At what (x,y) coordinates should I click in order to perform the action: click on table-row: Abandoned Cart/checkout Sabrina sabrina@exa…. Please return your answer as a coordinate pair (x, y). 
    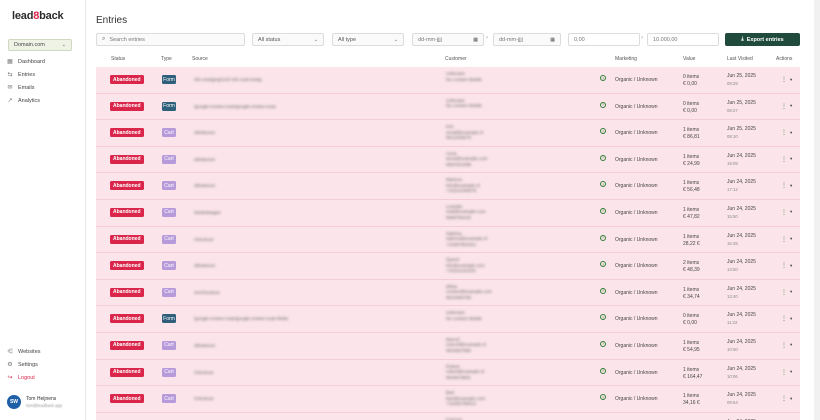
    Looking at the image, I should click on (448, 240).